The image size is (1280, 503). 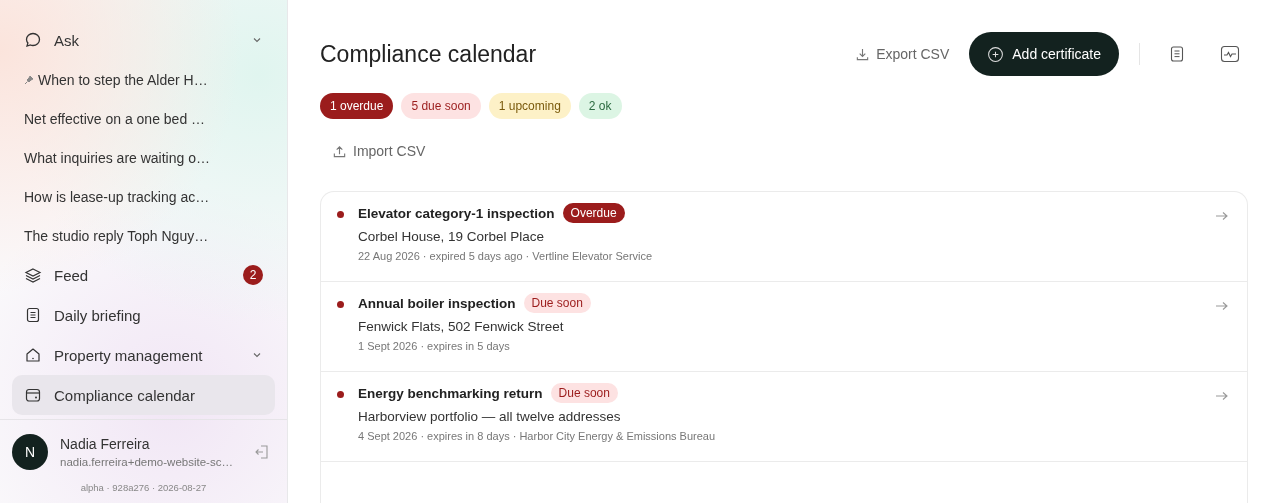 What do you see at coordinates (105, 444) in the screenshot?
I see `user-name: Nadia Ferreira` at bounding box center [105, 444].